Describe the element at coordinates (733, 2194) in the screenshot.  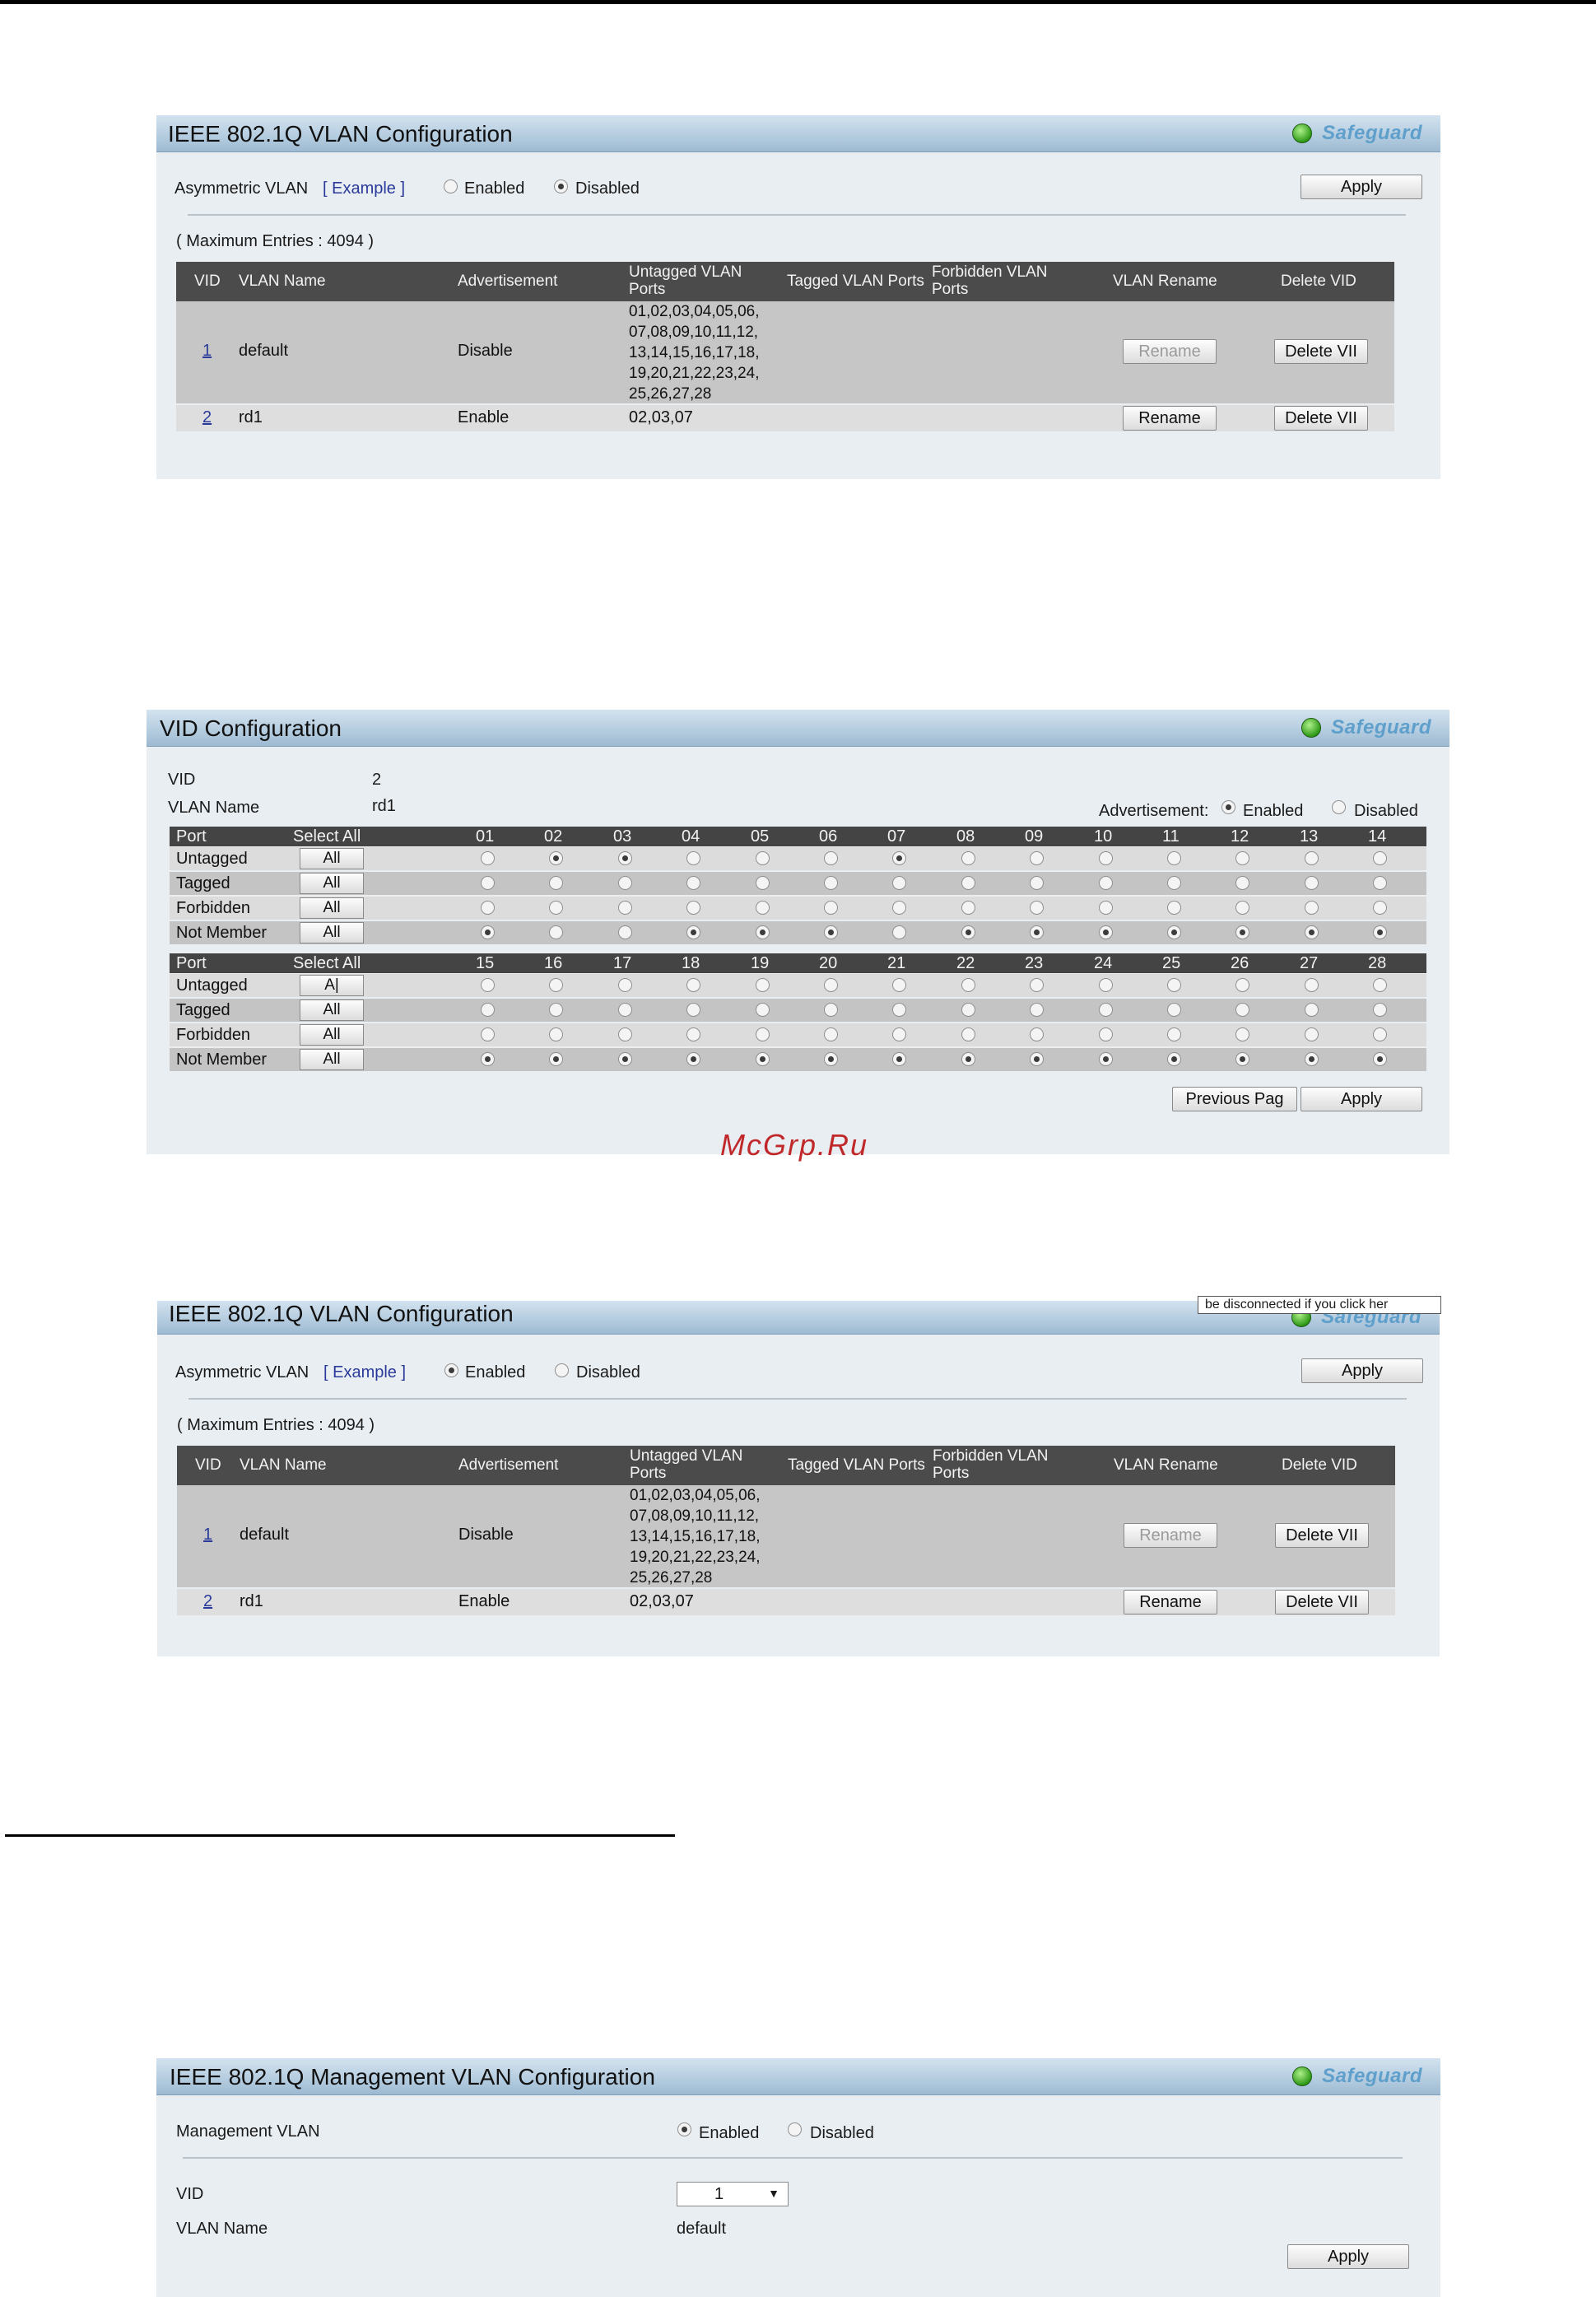
I see `vid-select: 1 ▼` at that location.